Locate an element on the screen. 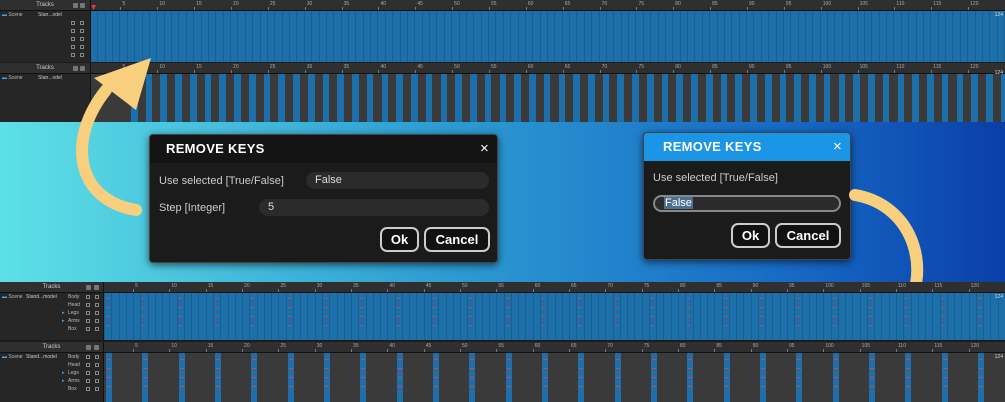  step-field: 5 is located at coordinates (374, 207).